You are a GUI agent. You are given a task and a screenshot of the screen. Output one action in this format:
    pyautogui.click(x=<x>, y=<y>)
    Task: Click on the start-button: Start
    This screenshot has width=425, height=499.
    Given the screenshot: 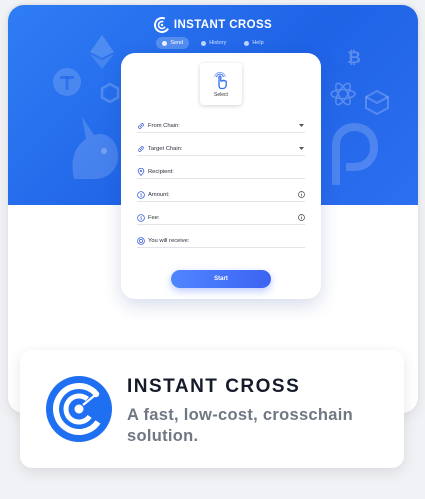 What is the action you would take?
    pyautogui.click(x=221, y=279)
    